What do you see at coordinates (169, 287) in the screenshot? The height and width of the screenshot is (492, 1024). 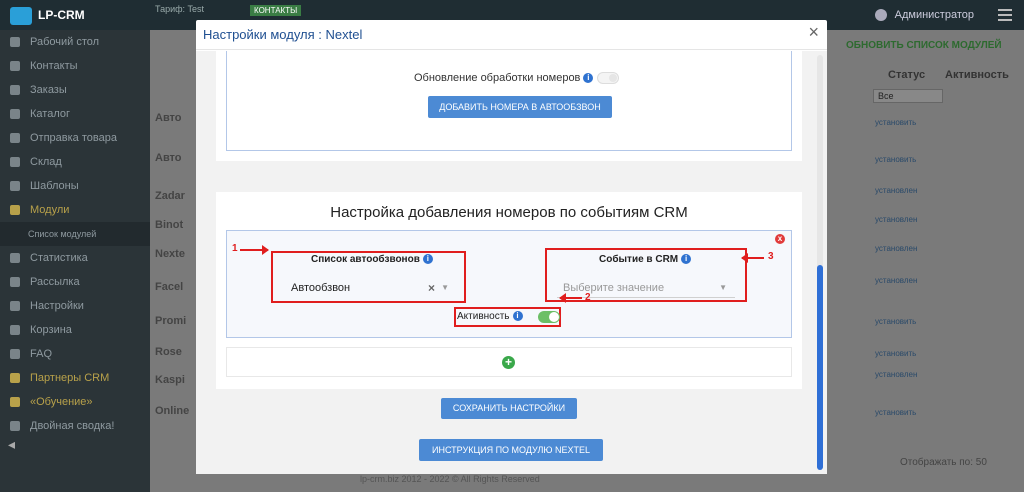 I see `table-row: Facel` at bounding box center [169, 287].